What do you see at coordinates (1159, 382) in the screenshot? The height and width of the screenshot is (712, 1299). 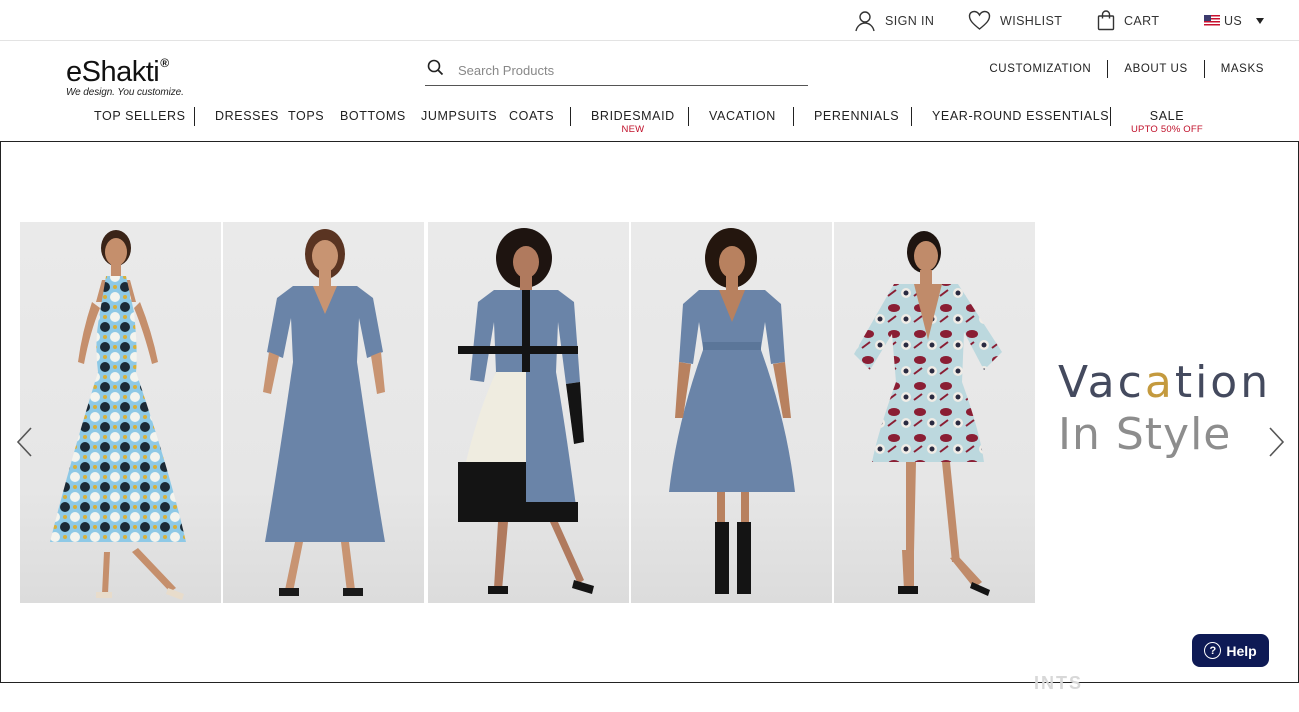 I see `headline-accent: a` at bounding box center [1159, 382].